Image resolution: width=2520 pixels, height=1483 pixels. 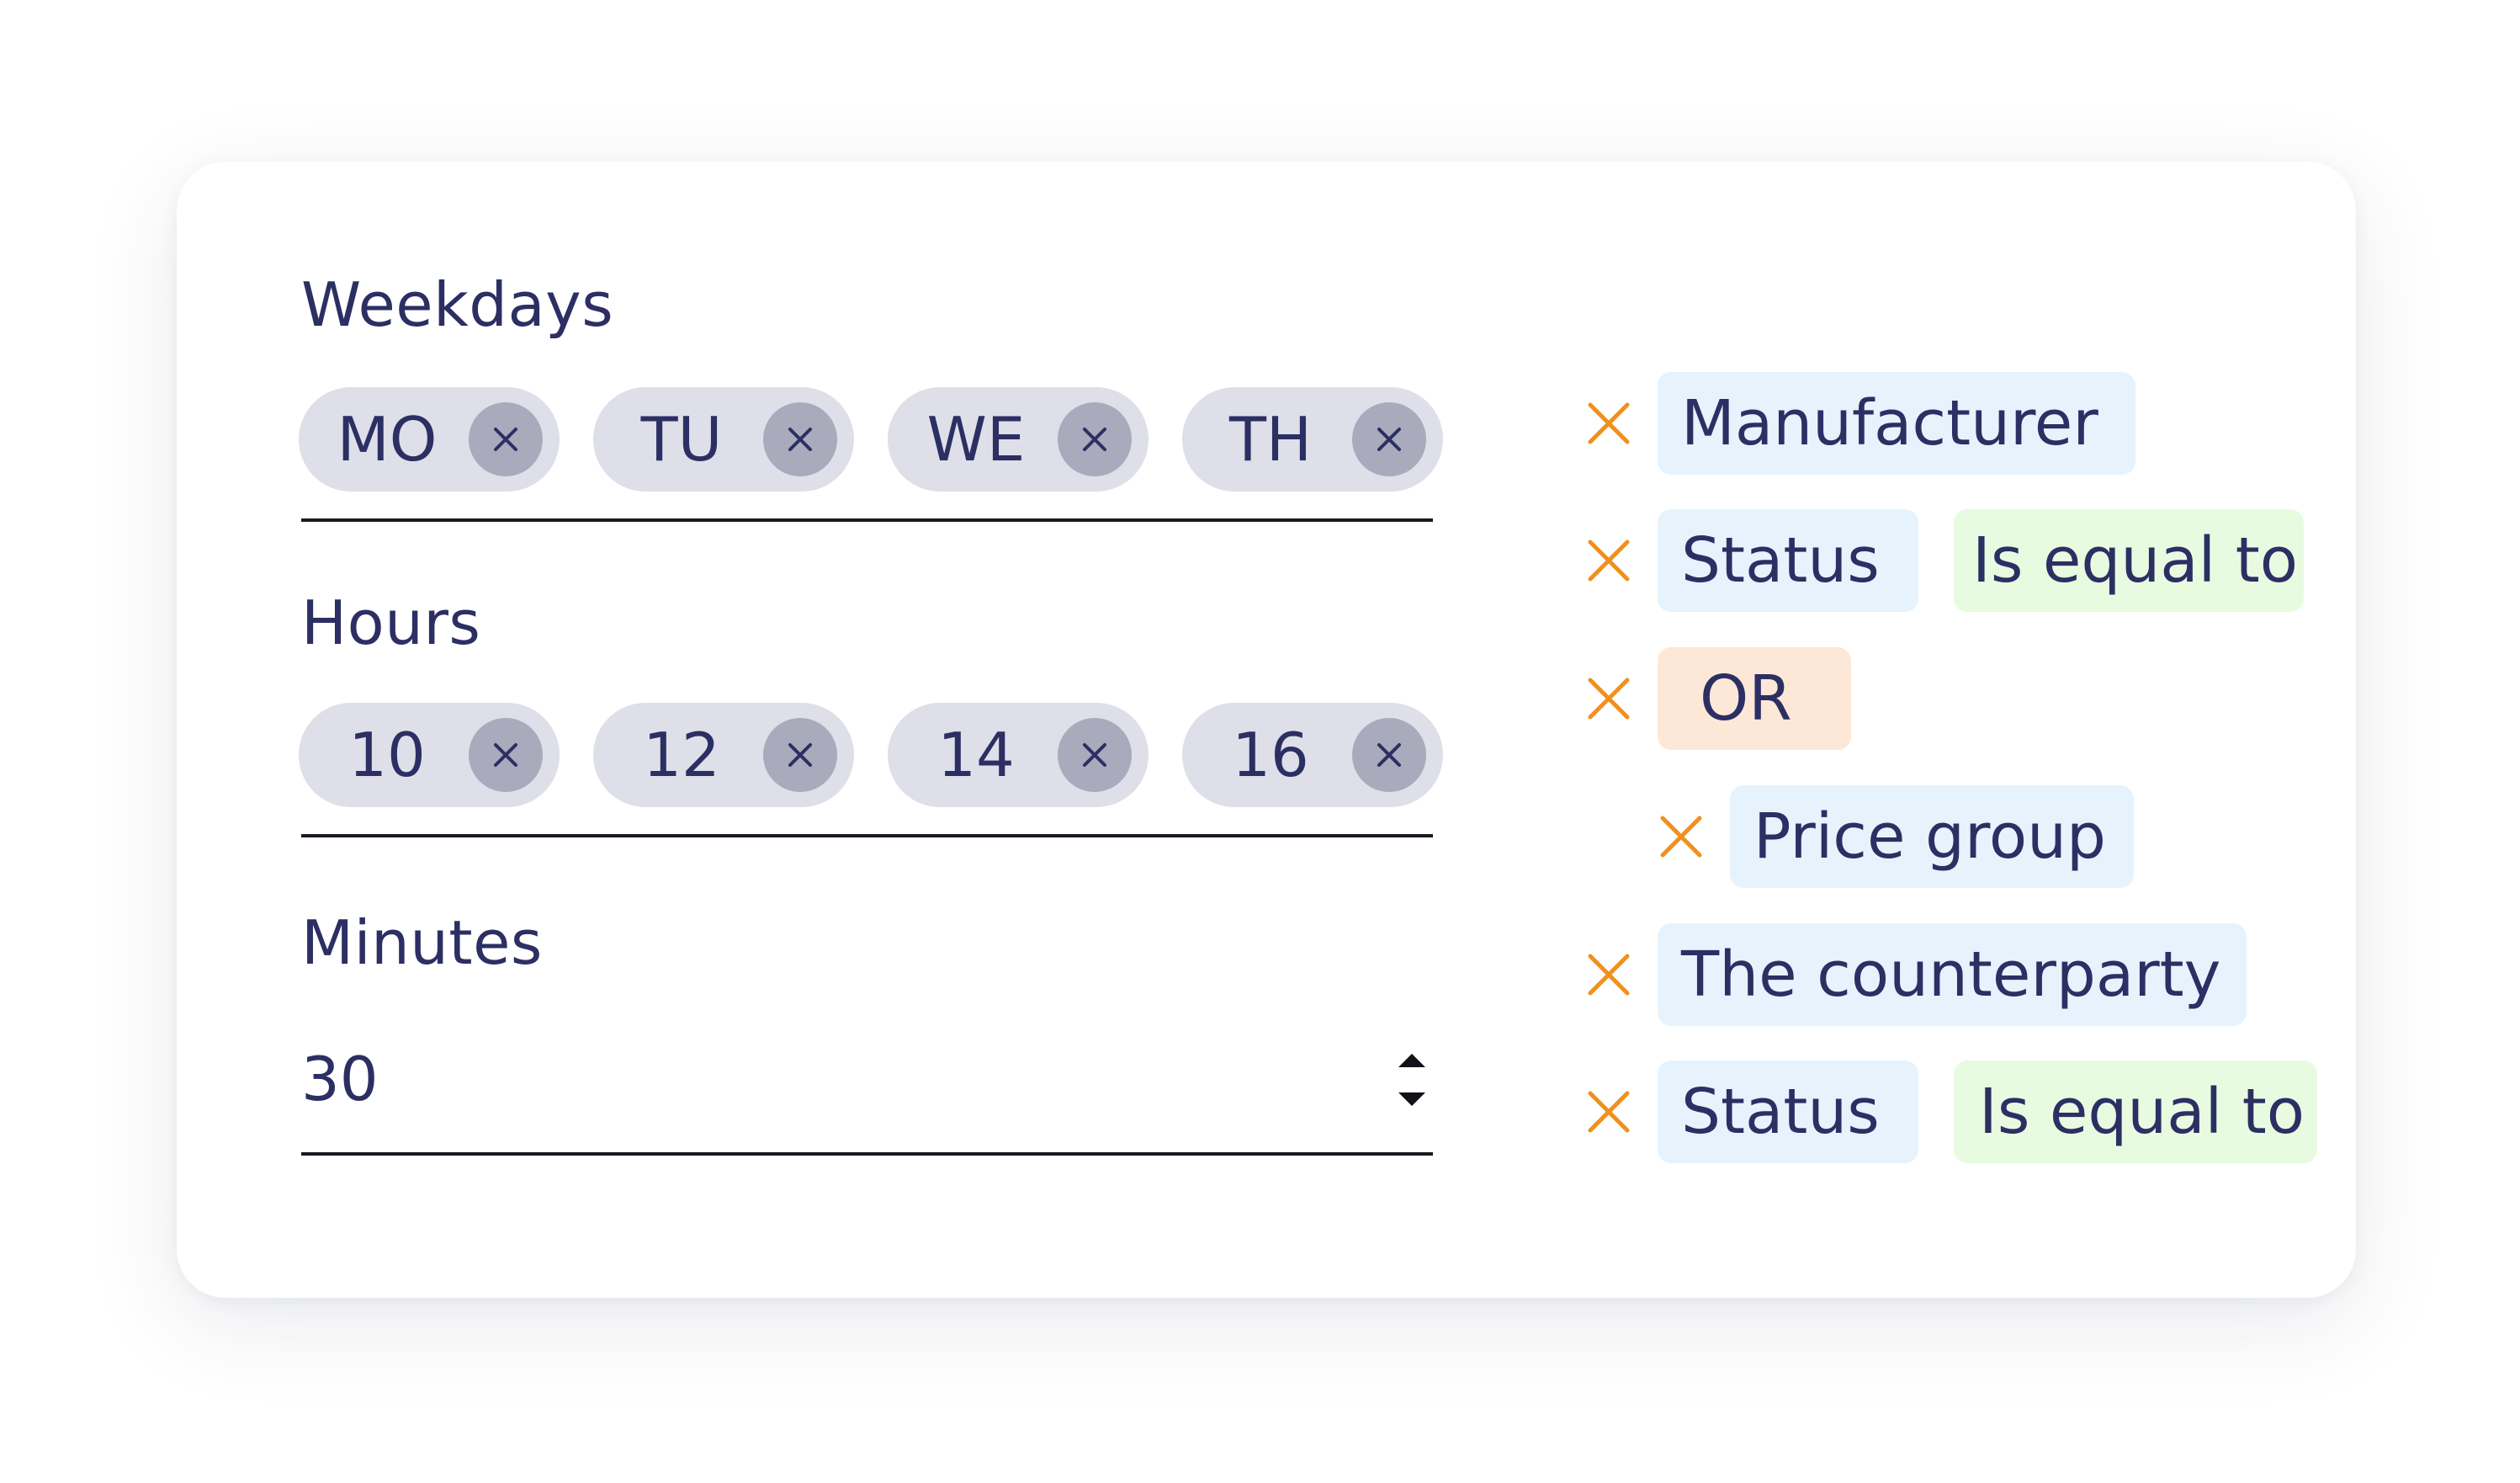 I want to click on hours-underline, so click(x=867, y=836).